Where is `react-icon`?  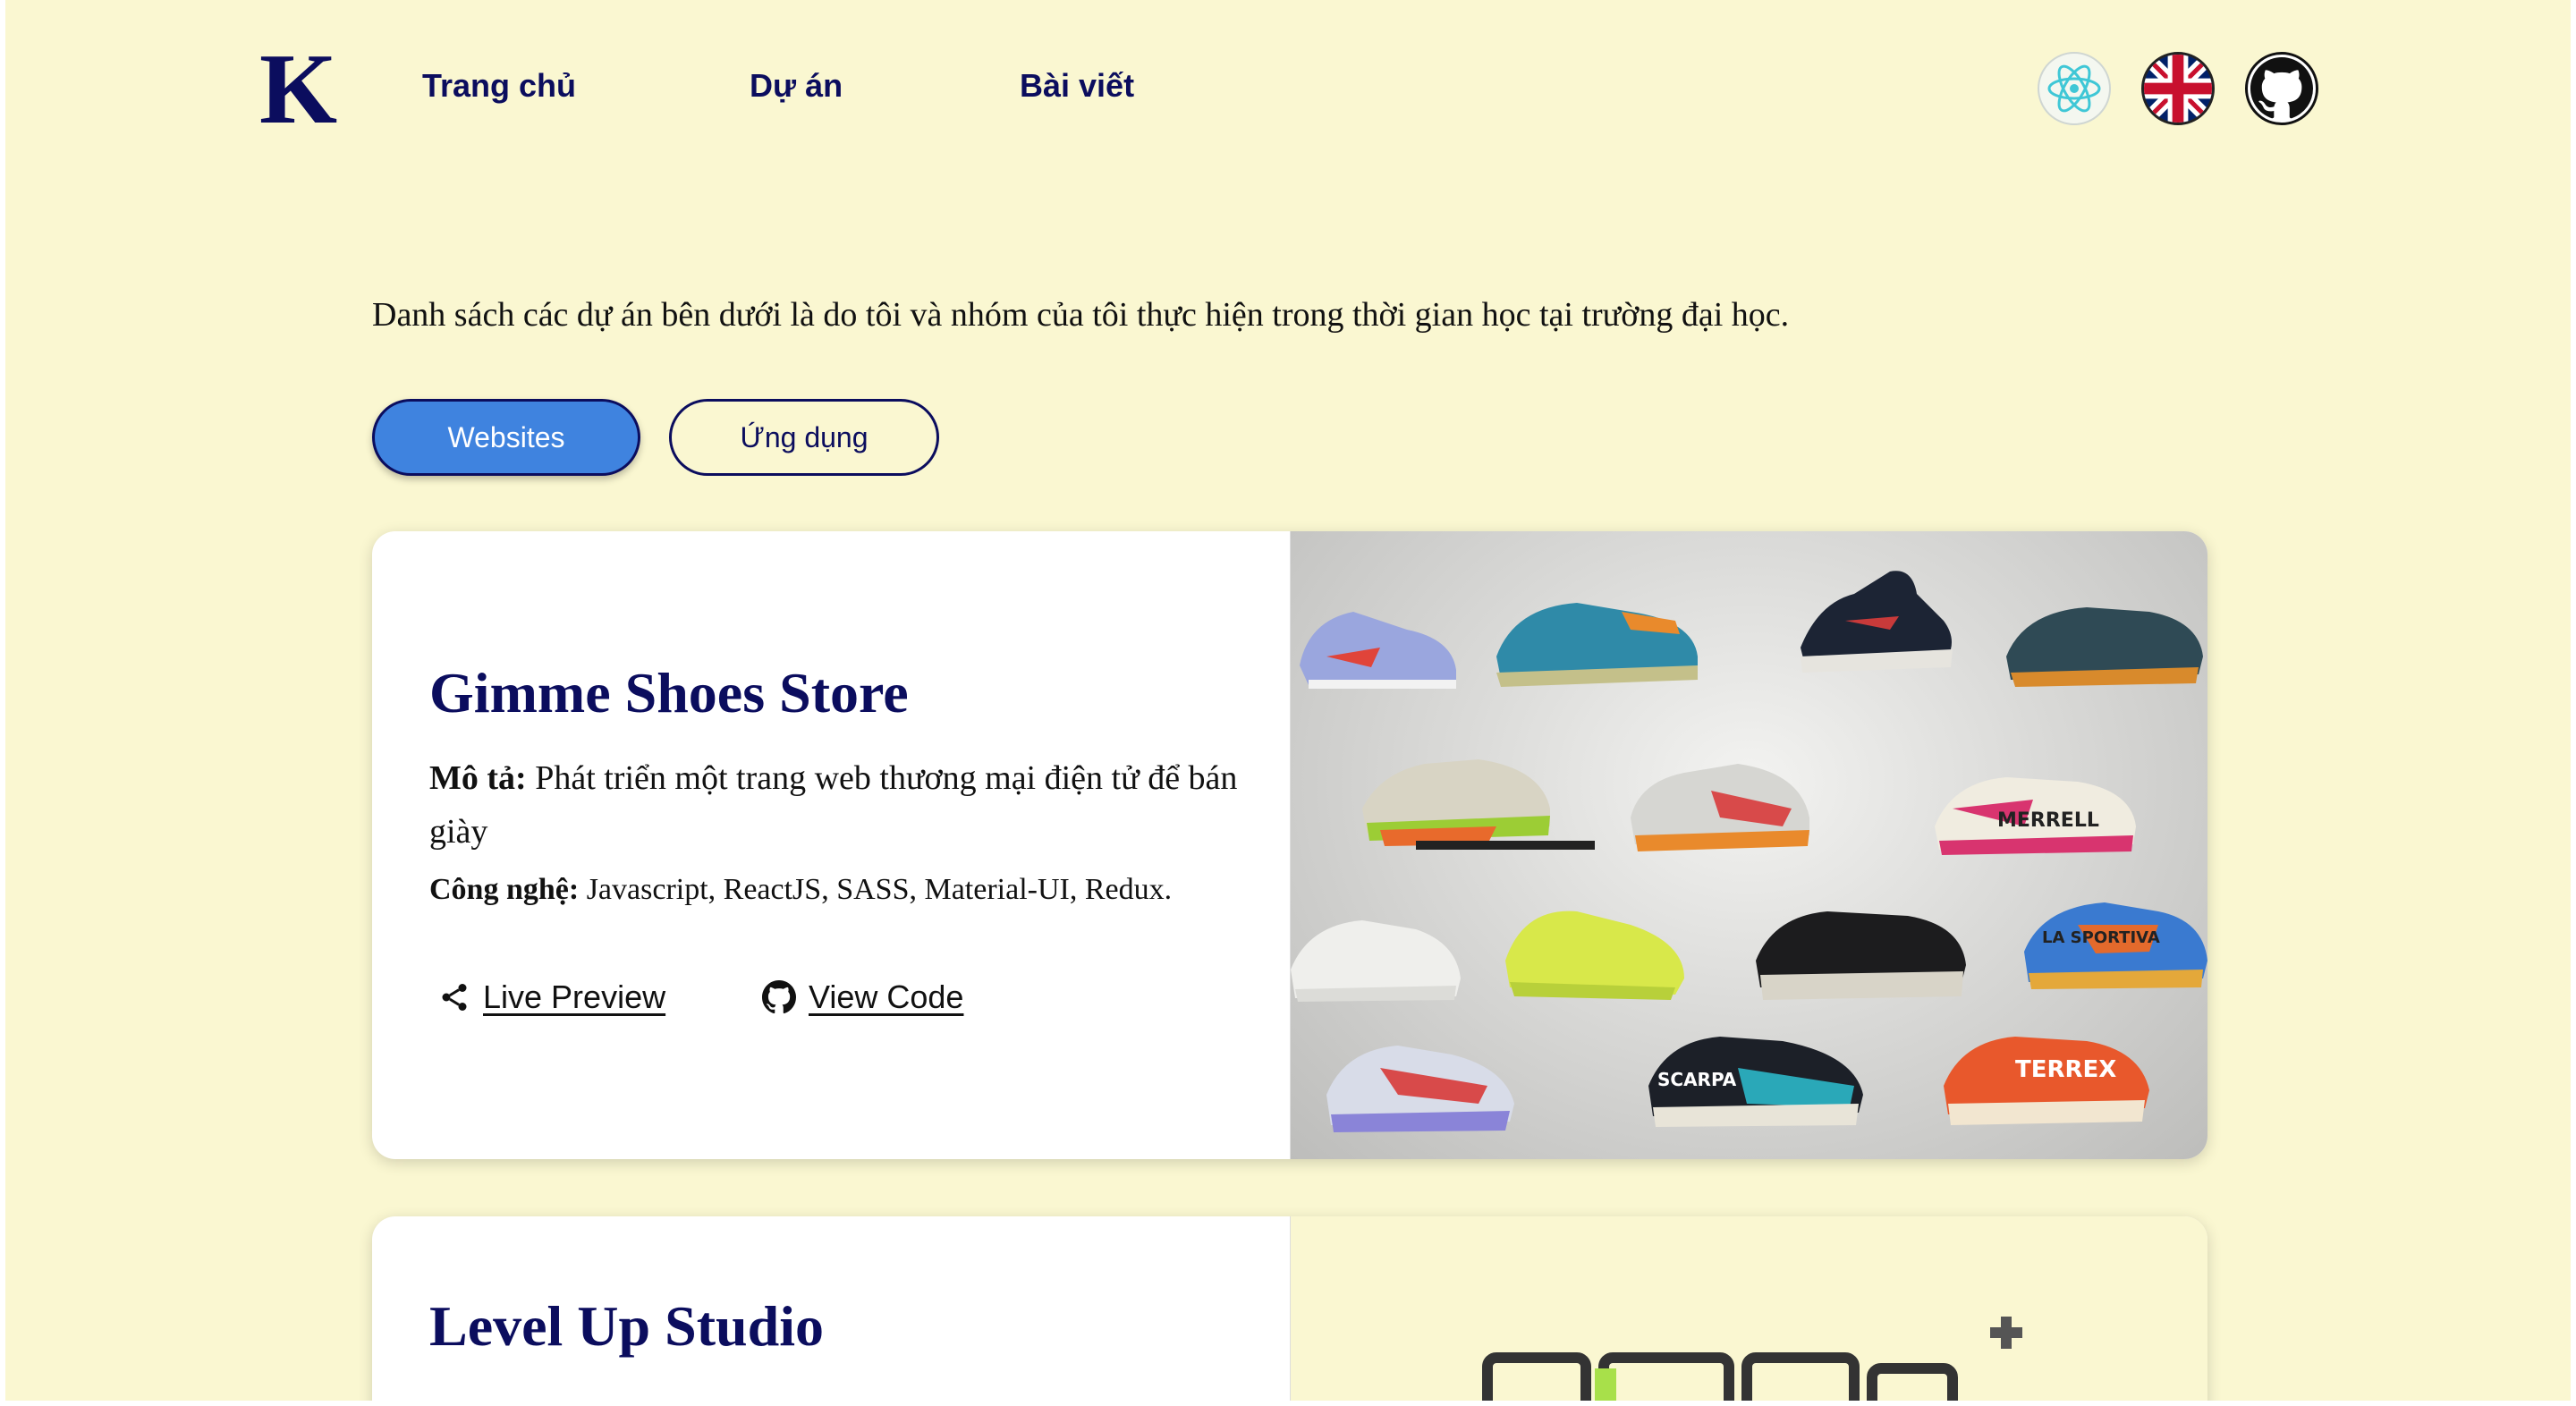
react-icon is located at coordinates (2074, 89).